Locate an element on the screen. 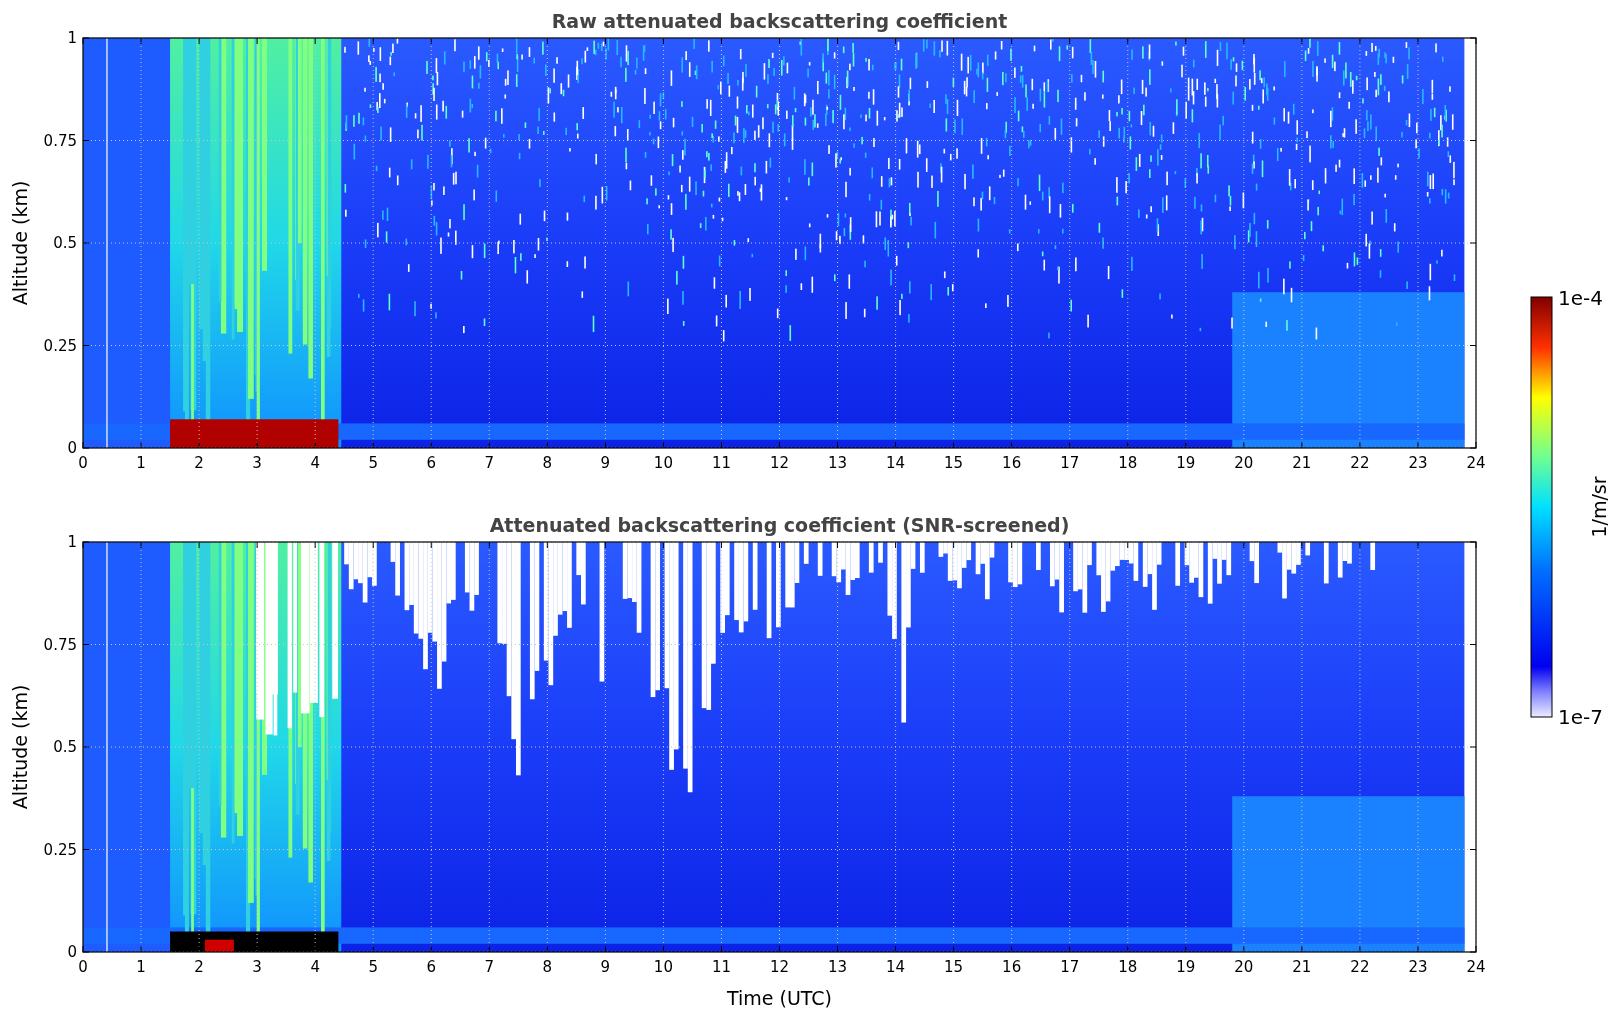  colorbar-max-label: 1e-4 is located at coordinates (1580, 298).